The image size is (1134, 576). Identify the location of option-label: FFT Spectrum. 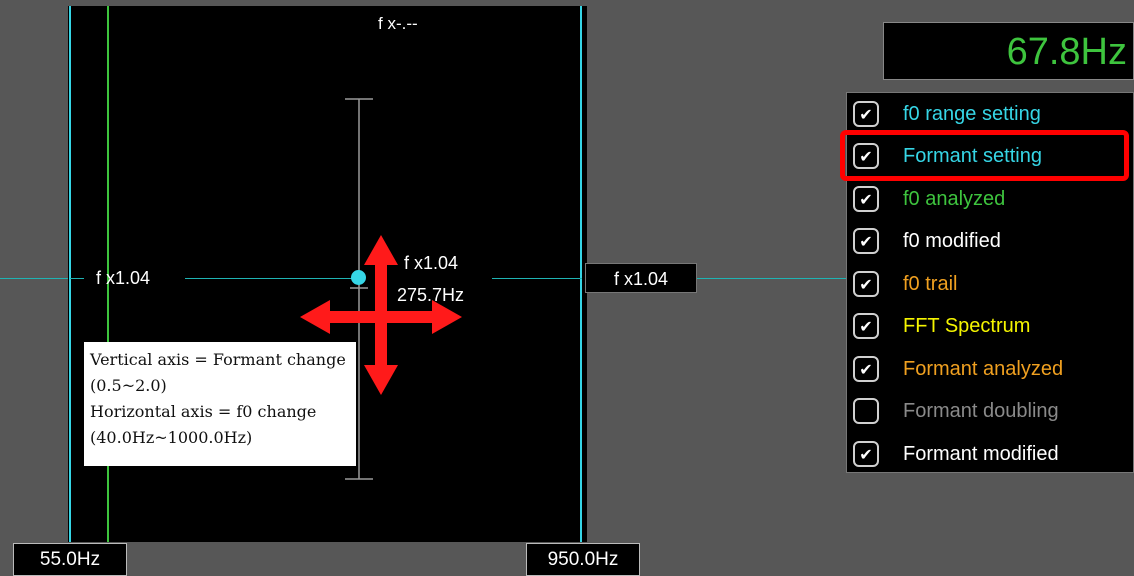
(967, 325).